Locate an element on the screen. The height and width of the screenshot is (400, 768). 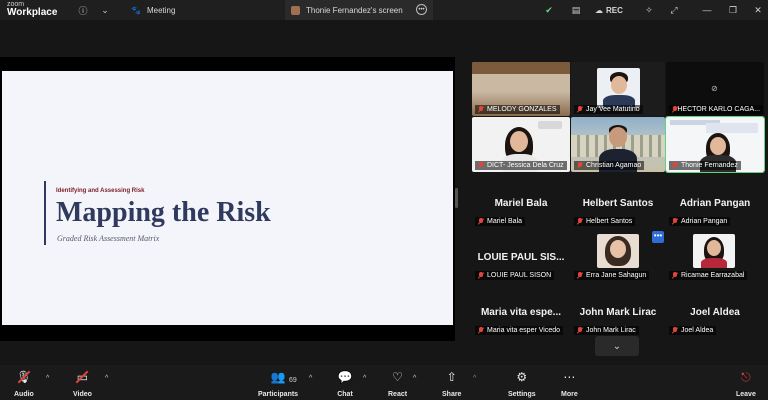
expand-icon: ⤢ is located at coordinates (674, 10).